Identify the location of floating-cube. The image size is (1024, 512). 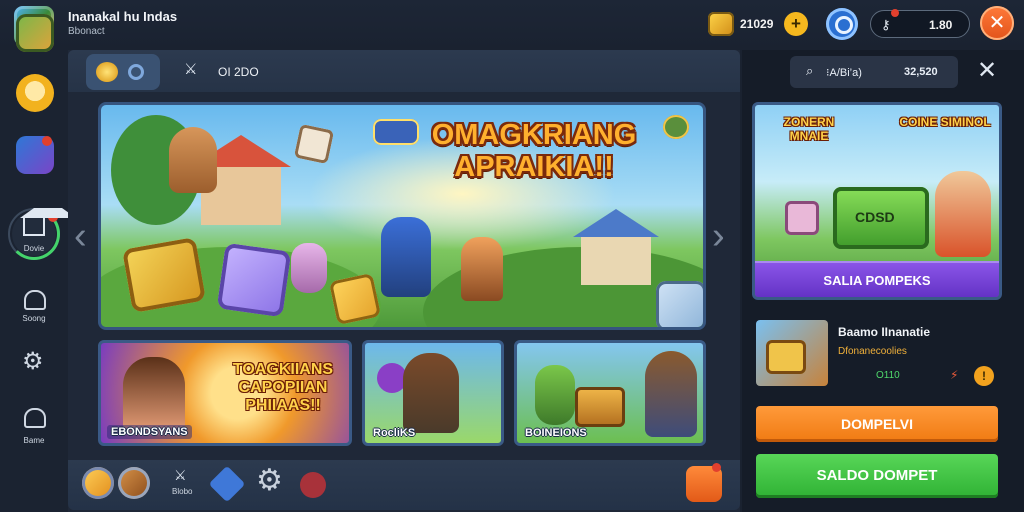
(314, 144).